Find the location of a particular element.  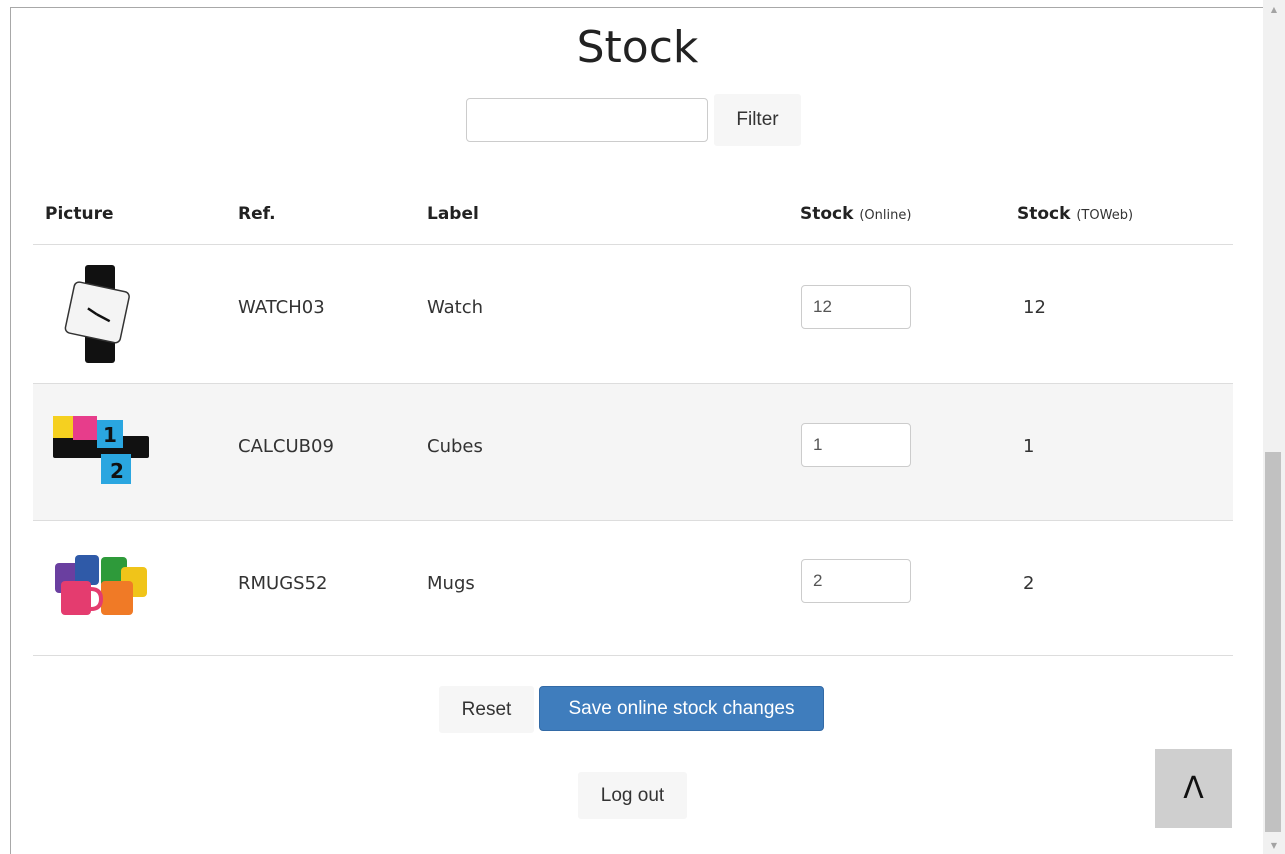

header-stock-toweb: Stock (TOWeb) is located at coordinates (1075, 214).